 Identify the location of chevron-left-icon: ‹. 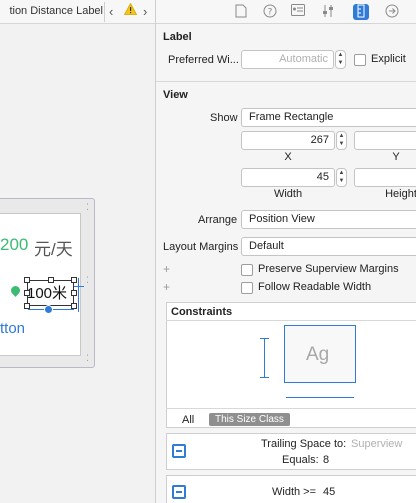
(111, 11).